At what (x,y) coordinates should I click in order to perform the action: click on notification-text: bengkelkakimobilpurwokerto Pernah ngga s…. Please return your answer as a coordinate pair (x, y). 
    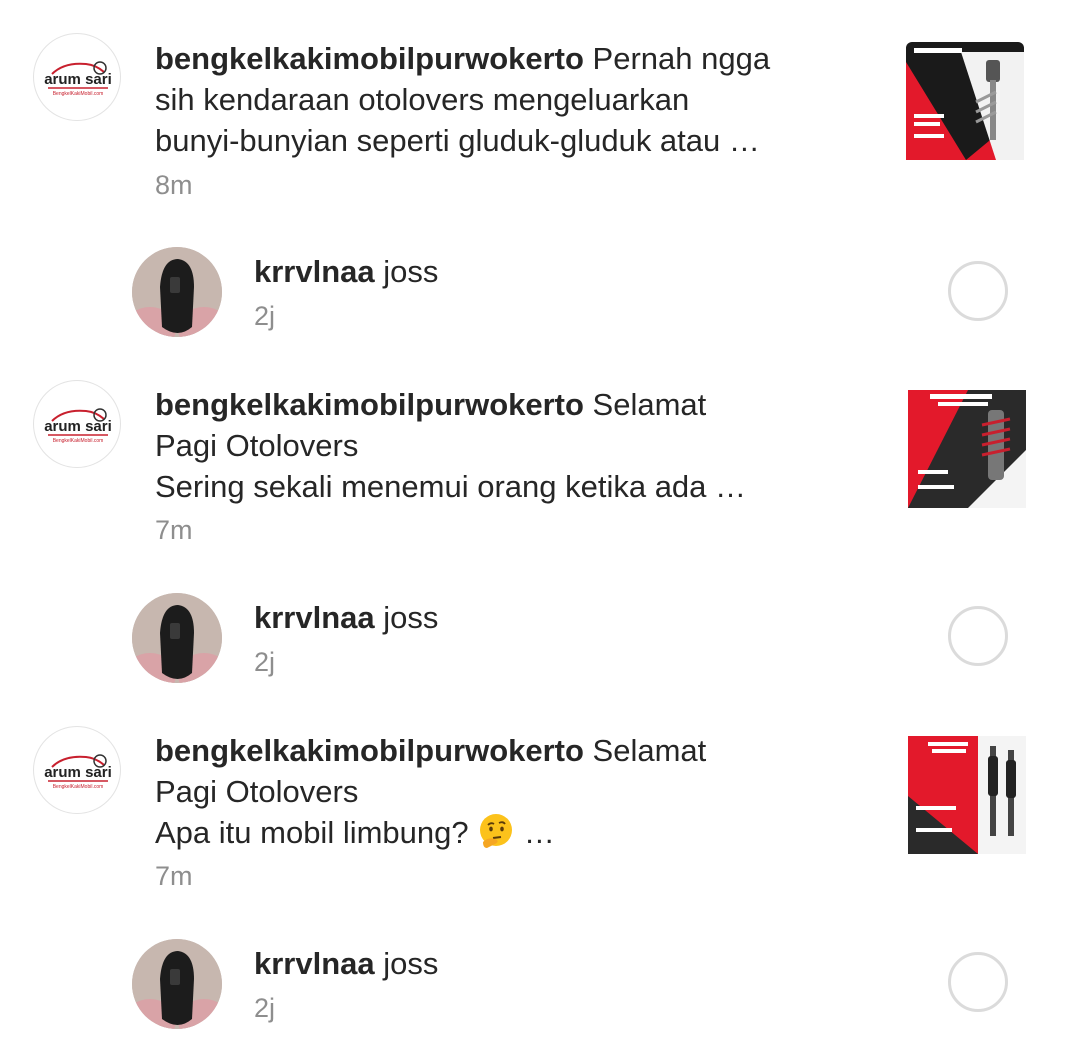
    Looking at the image, I should click on (462, 99).